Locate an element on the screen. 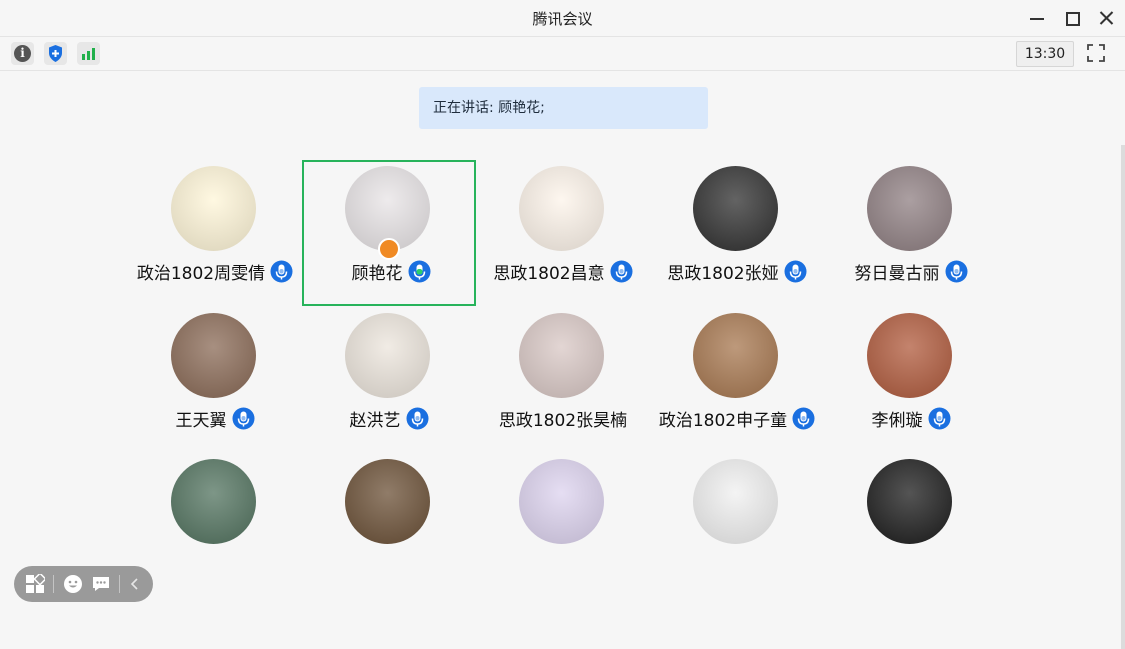  mic-speaking-icon is located at coordinates (419, 271).